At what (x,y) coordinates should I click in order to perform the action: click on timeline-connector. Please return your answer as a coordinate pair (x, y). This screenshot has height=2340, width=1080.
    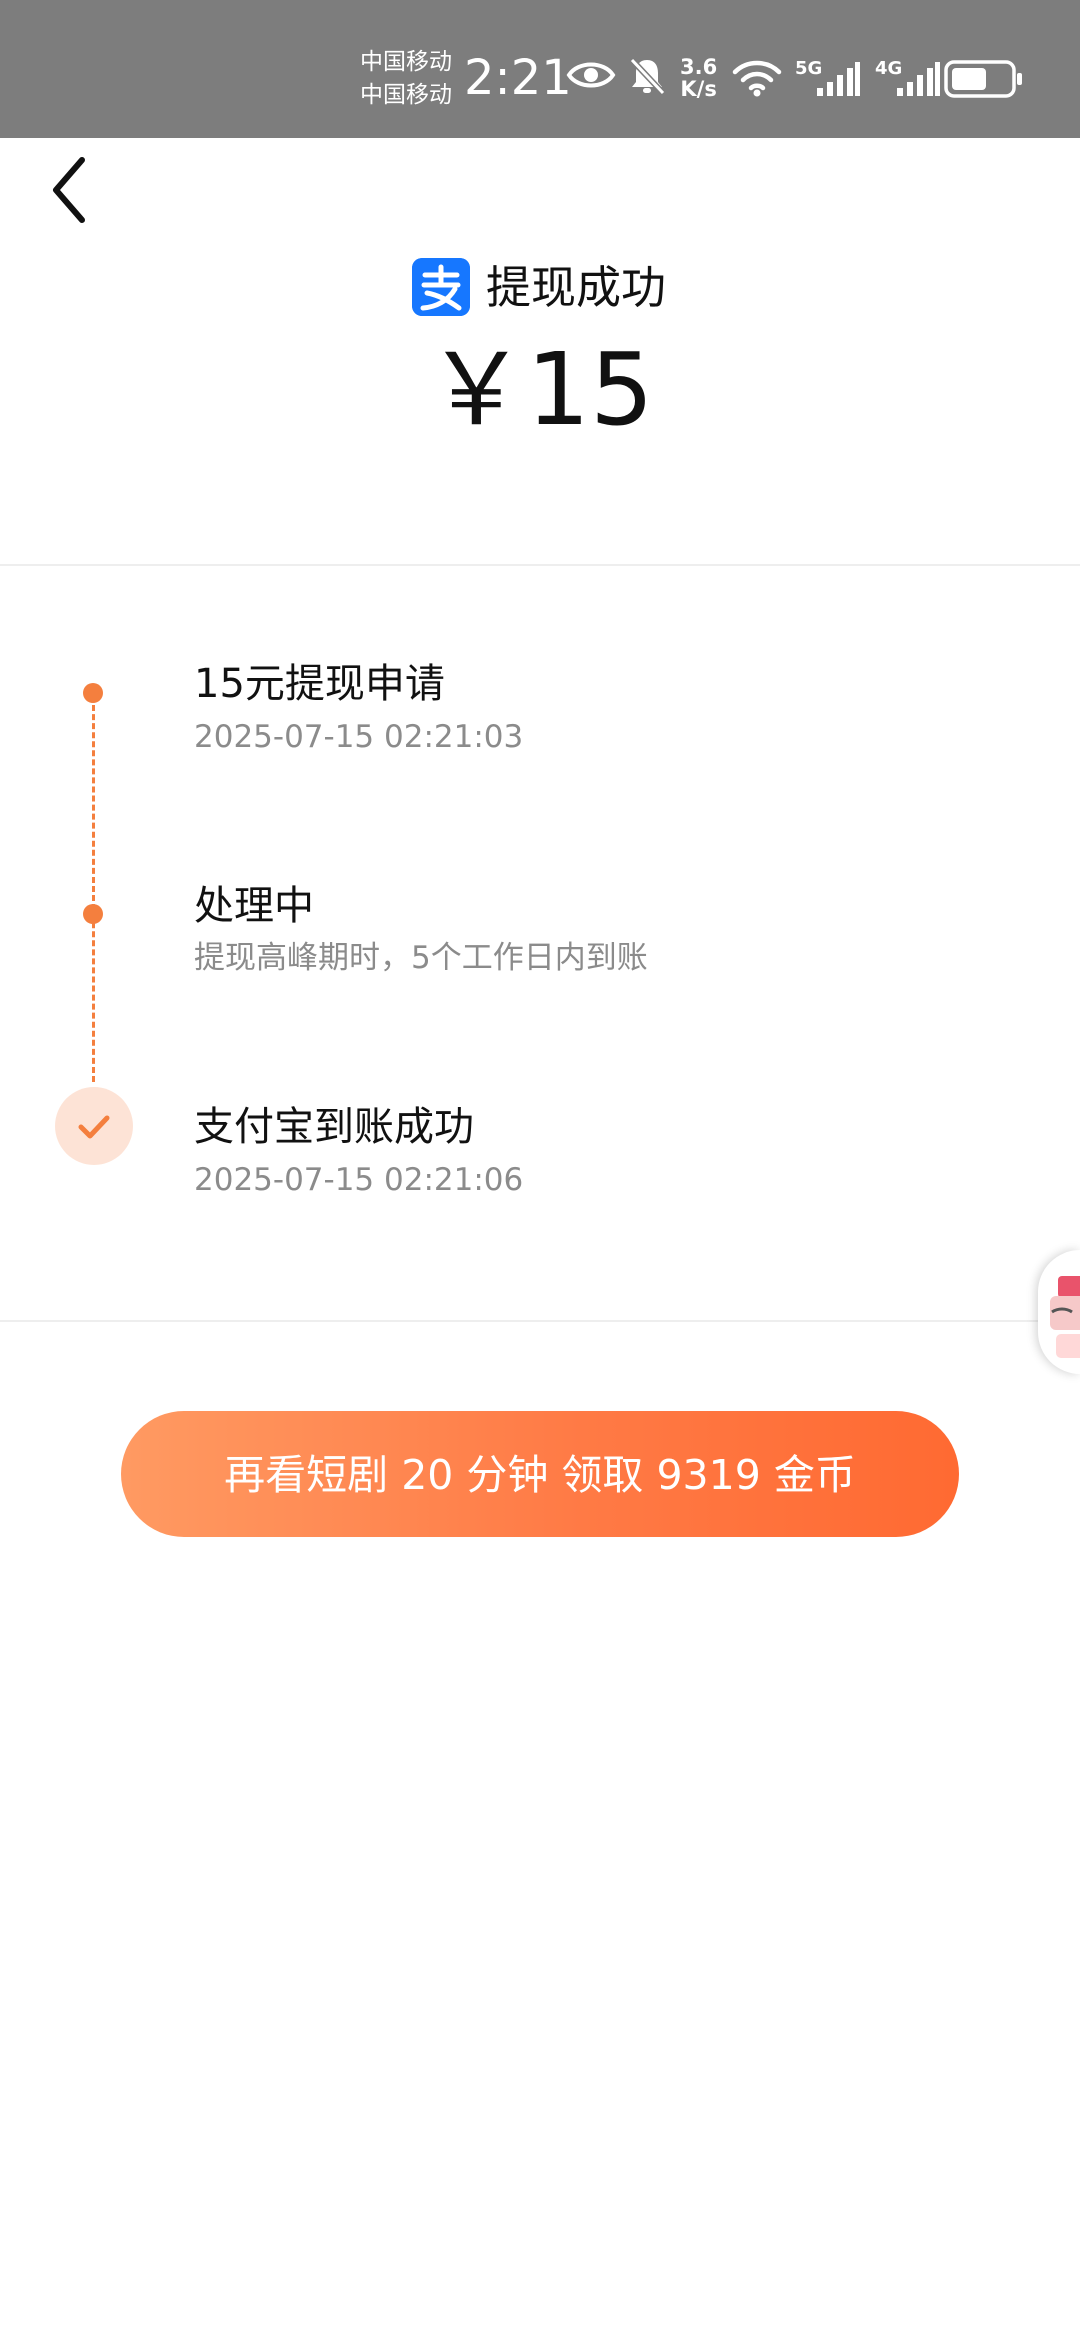
    Looking at the image, I should click on (93, 889).